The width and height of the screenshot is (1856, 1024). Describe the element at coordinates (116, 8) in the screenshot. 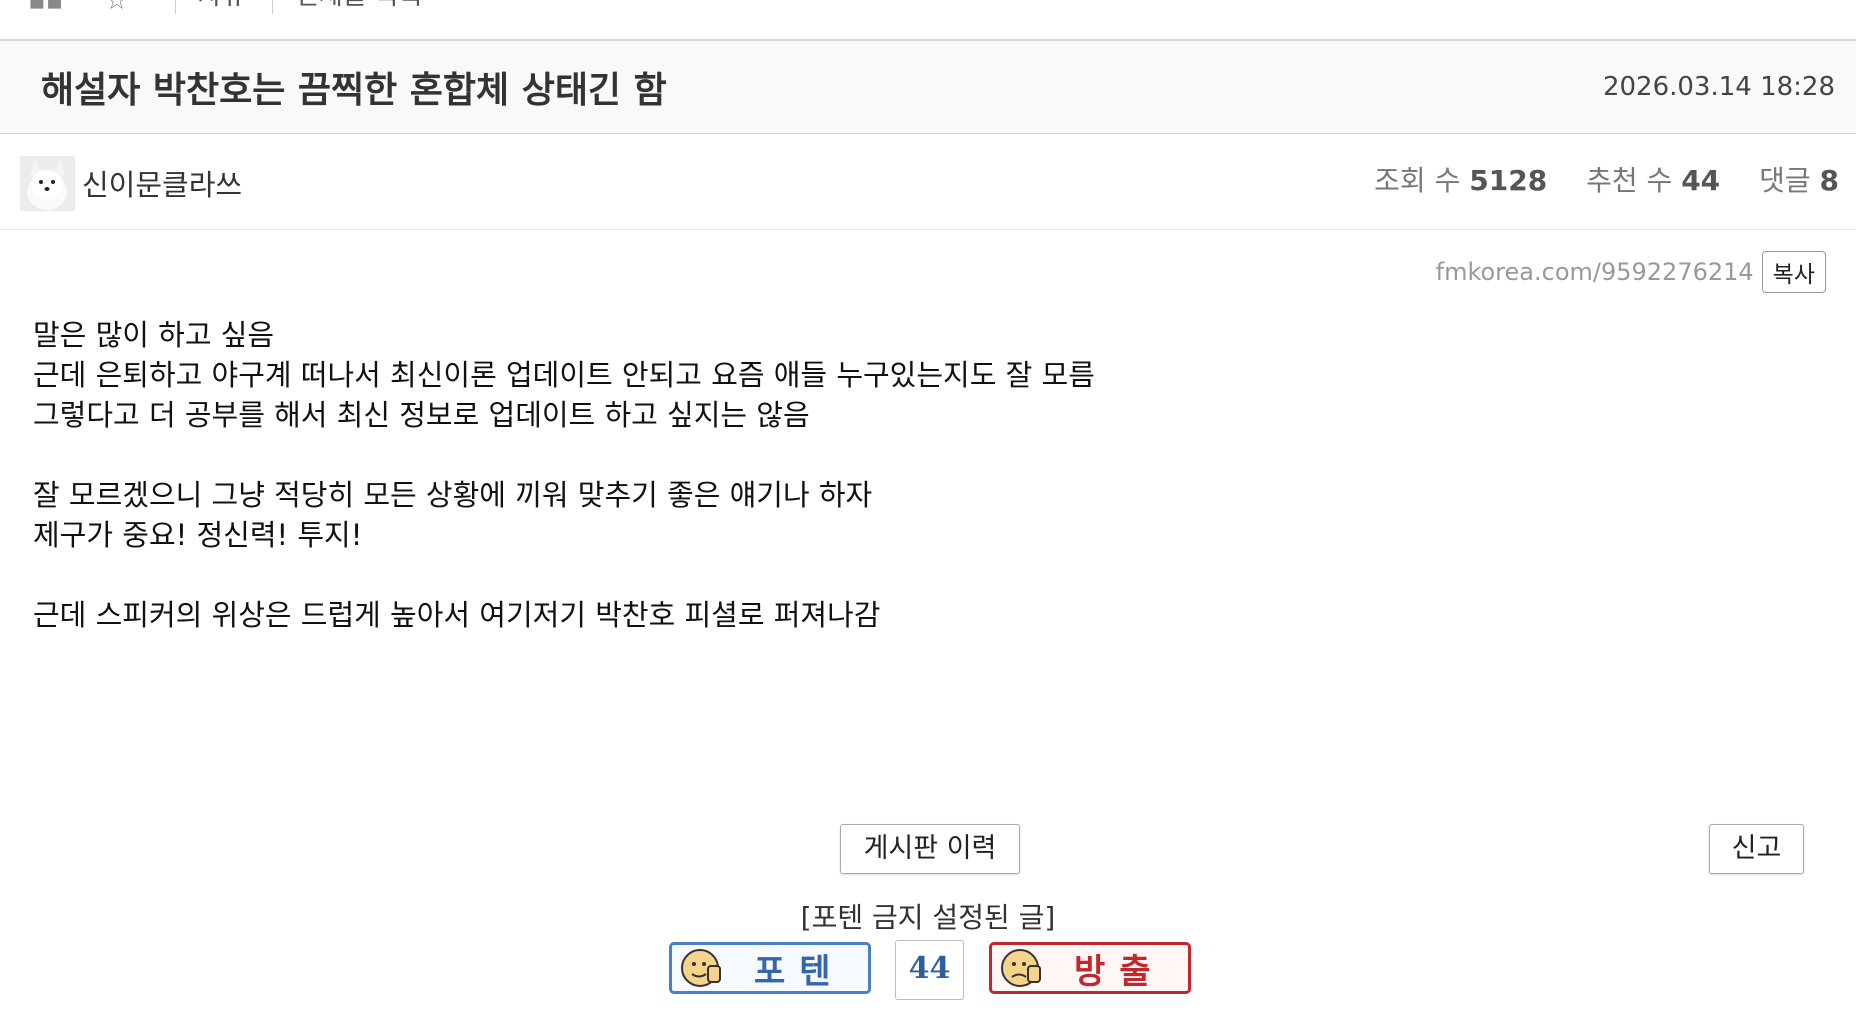

I see `star-icon: ☆` at that location.